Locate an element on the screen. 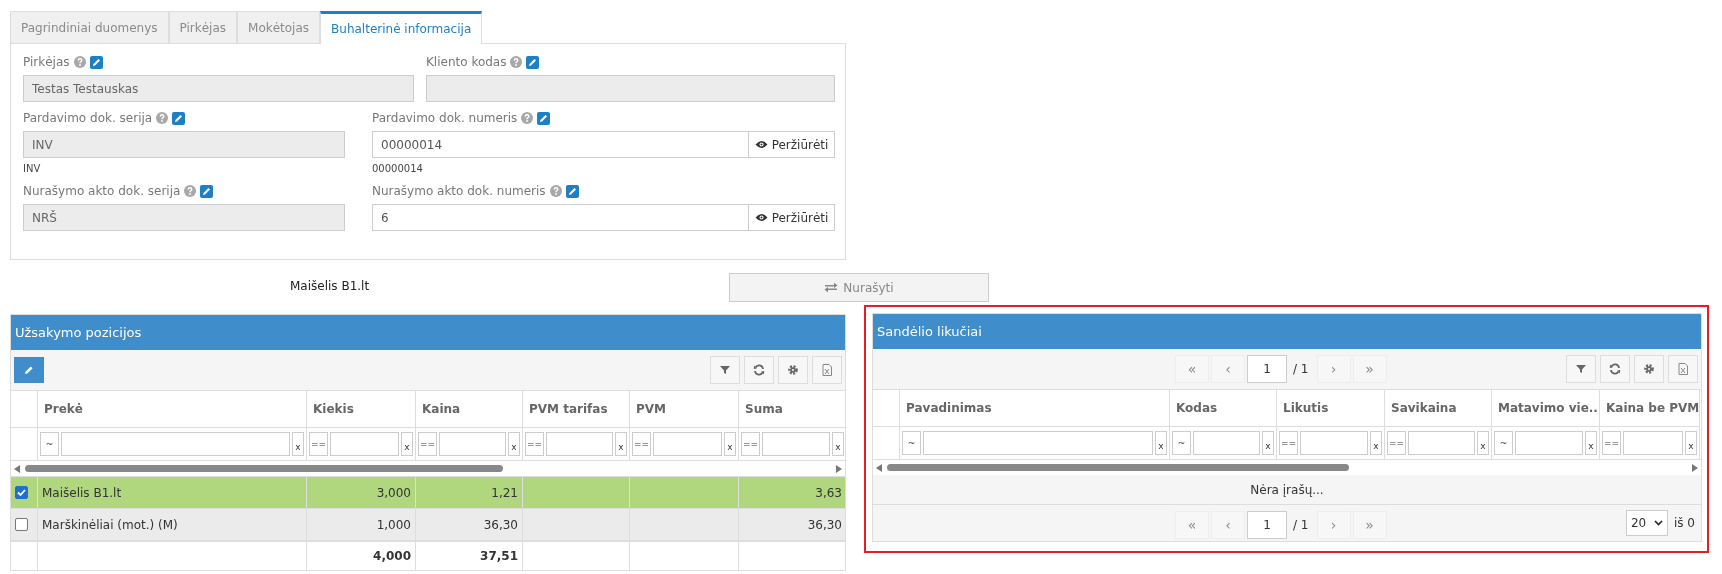  spreadsheet-export-icon is located at coordinates (1683, 369).